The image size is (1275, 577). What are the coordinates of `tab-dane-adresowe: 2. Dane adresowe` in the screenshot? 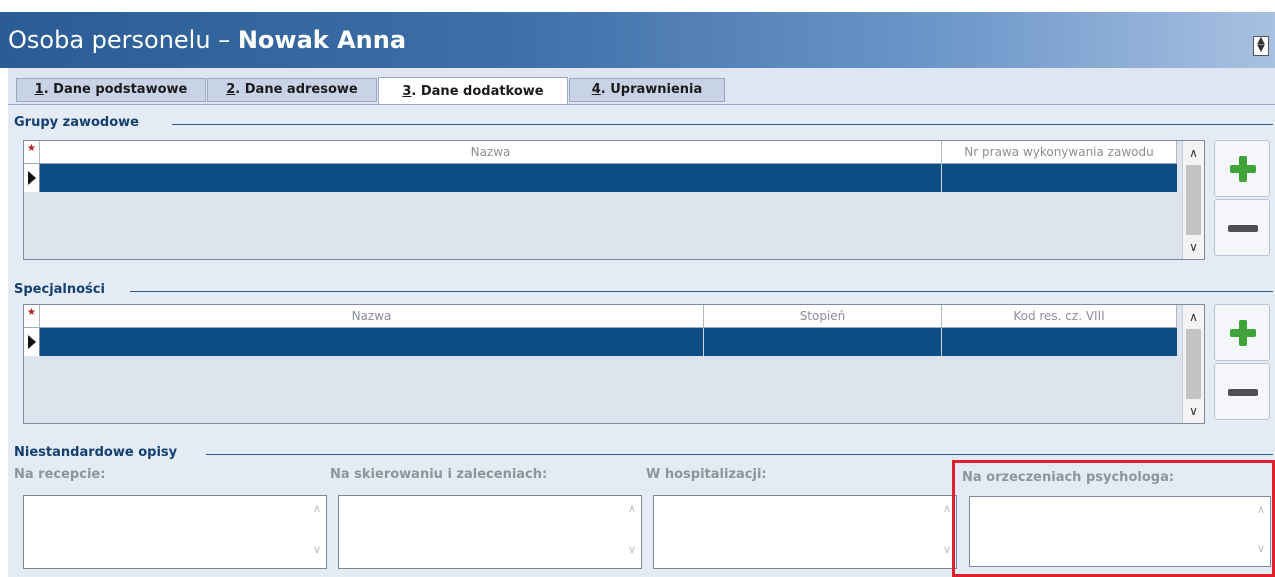 It's located at (292, 90).